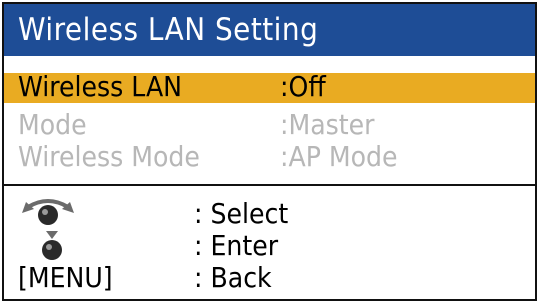 The image size is (539, 303). Describe the element at coordinates (48, 212) in the screenshot. I see `rotate-knob-icon` at that location.